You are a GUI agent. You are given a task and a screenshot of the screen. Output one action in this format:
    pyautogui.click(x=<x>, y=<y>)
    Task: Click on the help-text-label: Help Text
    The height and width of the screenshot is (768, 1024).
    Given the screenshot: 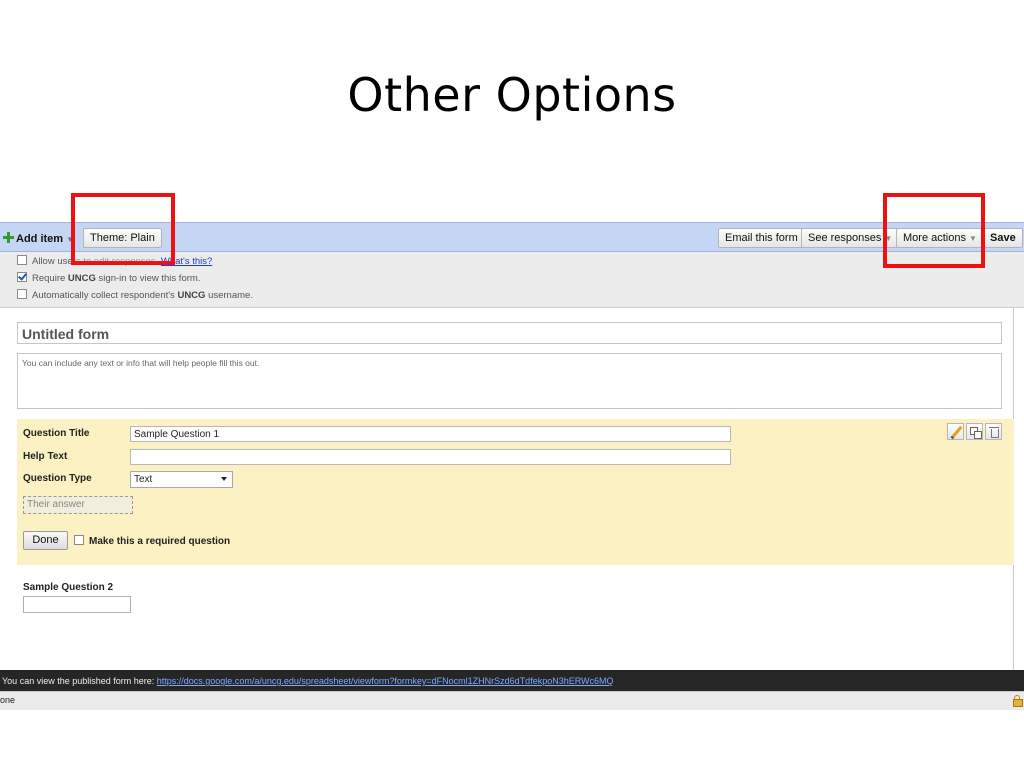 What is the action you would take?
    pyautogui.click(x=45, y=456)
    